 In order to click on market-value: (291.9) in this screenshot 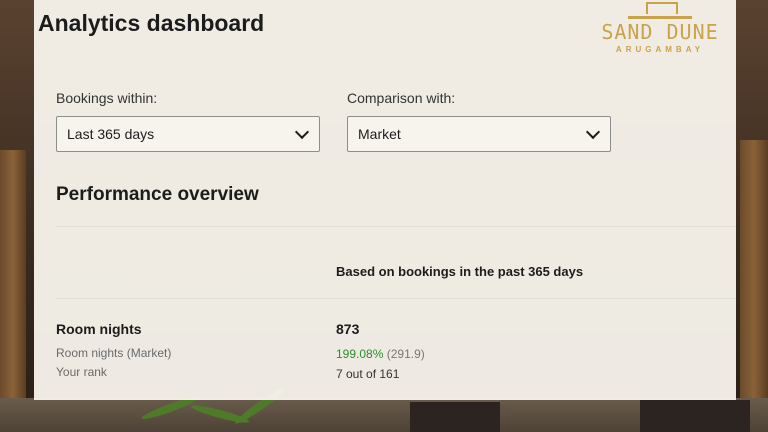, I will do `click(405, 354)`.